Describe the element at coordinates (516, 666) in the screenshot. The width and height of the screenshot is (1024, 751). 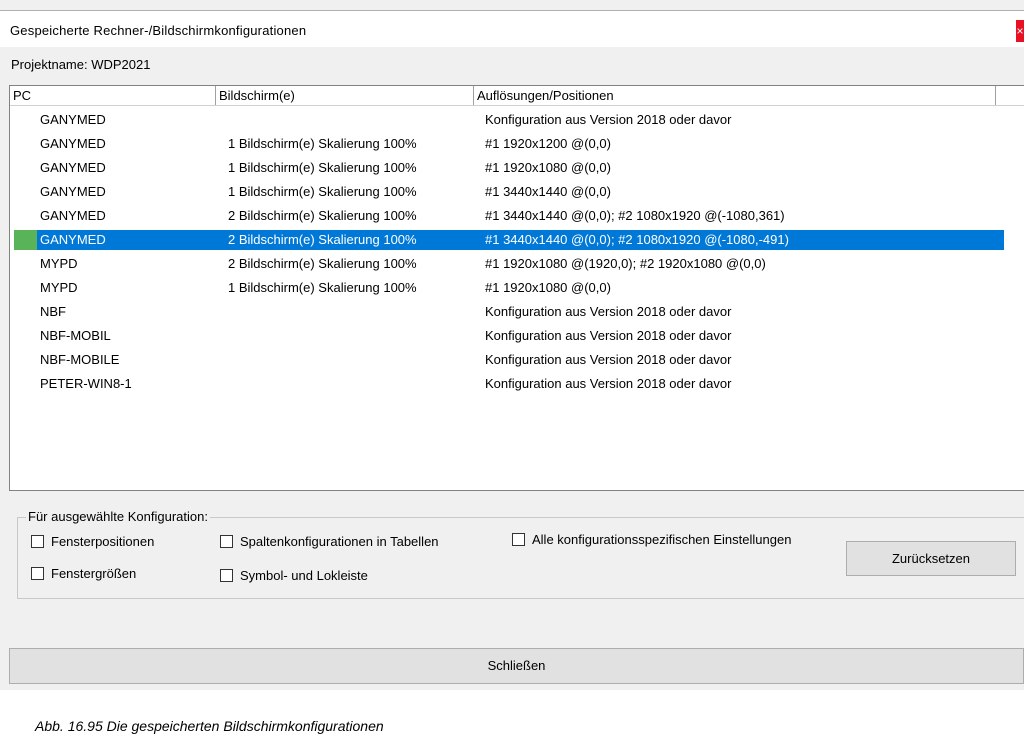
I see `close-button: Schließen` at that location.